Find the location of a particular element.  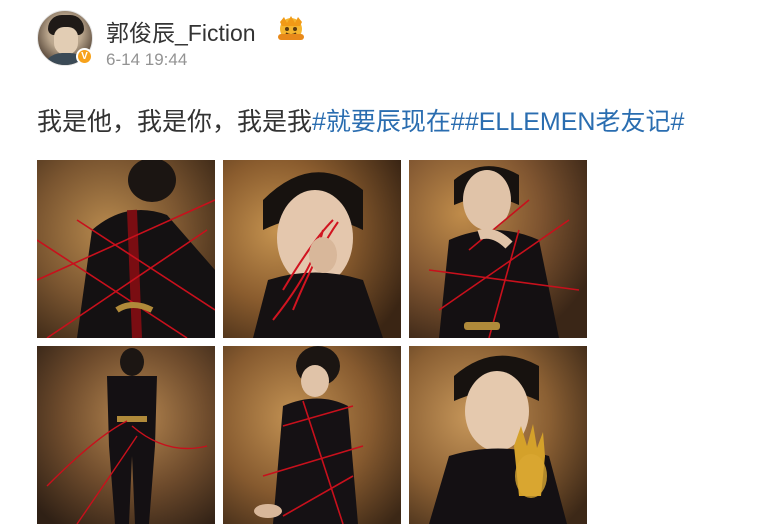

post-timestamp: 6-14 19:44 is located at coordinates (146, 60).